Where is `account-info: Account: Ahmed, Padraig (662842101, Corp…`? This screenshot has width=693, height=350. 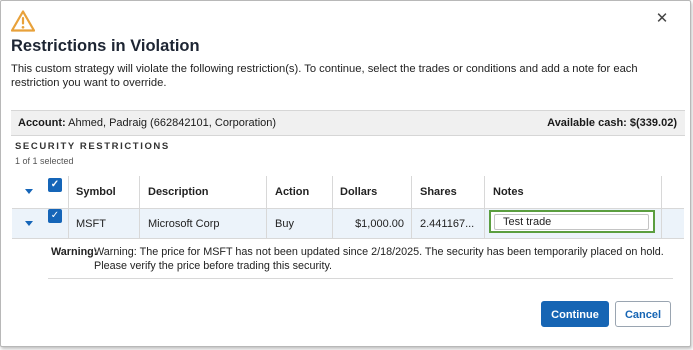
account-info: Account: Ahmed, Padraig (662842101, Corp… is located at coordinates (147, 123).